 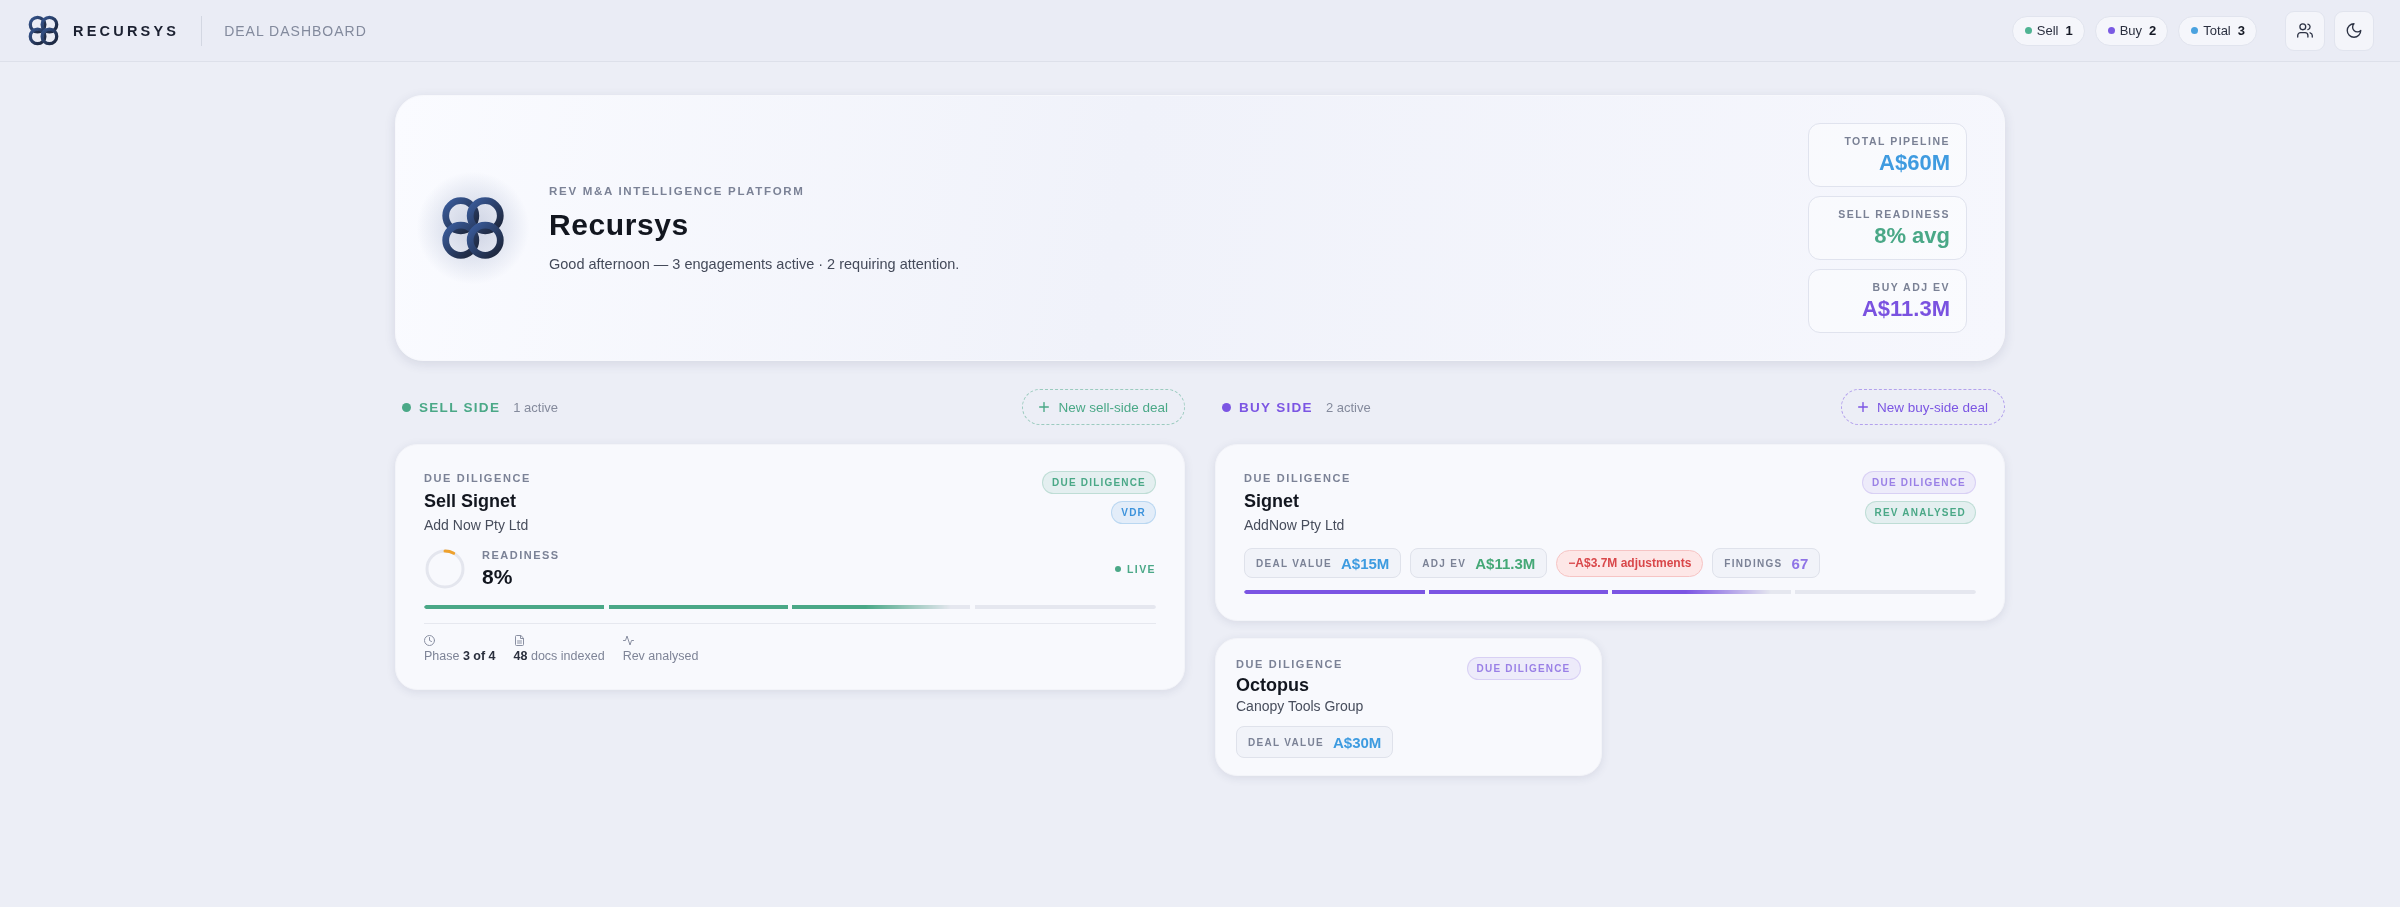 What do you see at coordinates (1141, 569) in the screenshot?
I see `live-status: LIVE` at bounding box center [1141, 569].